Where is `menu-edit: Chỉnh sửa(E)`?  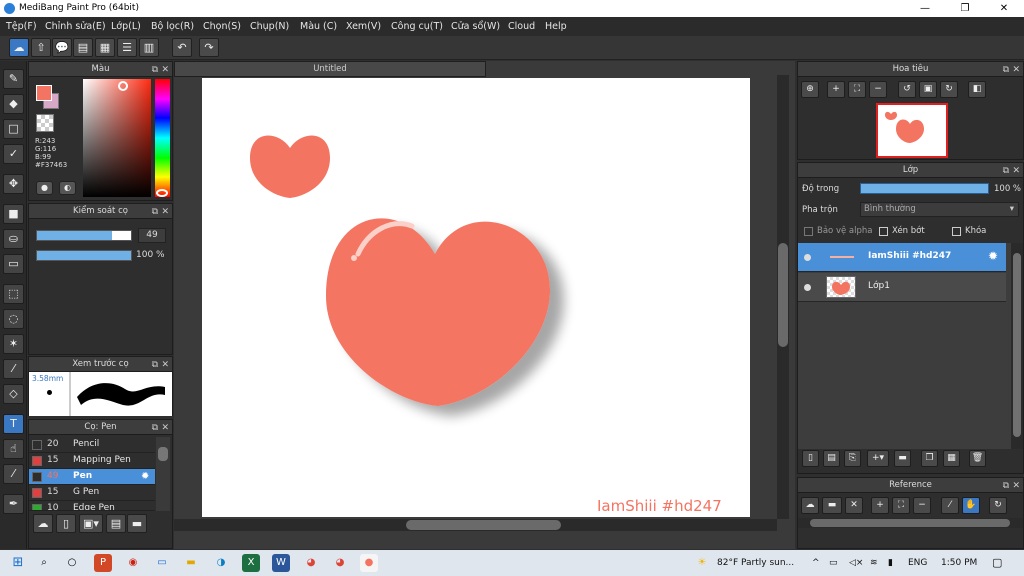
menu-edit: Chỉnh sửa(E) is located at coordinates (75, 26).